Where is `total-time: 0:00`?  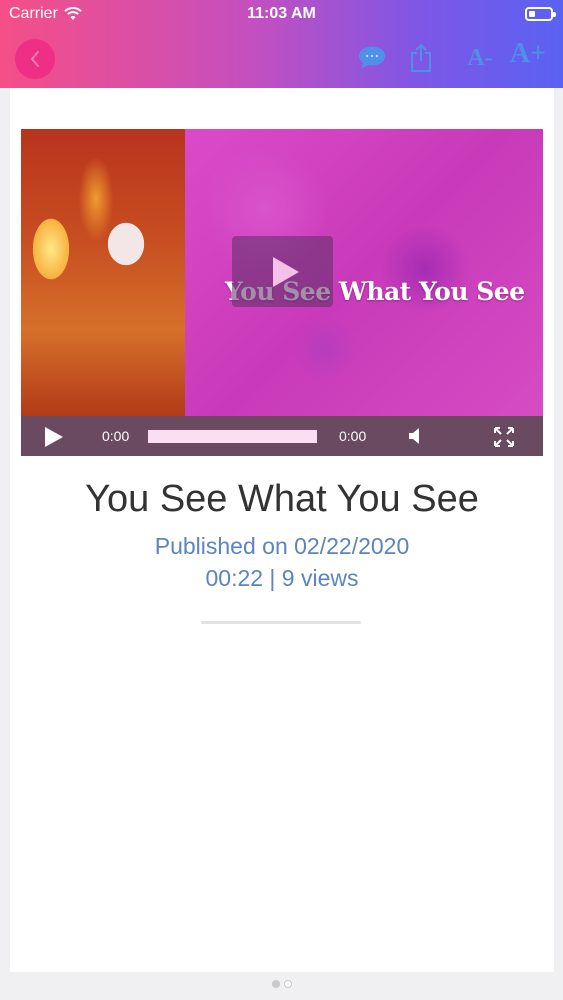 total-time: 0:00 is located at coordinates (353, 436).